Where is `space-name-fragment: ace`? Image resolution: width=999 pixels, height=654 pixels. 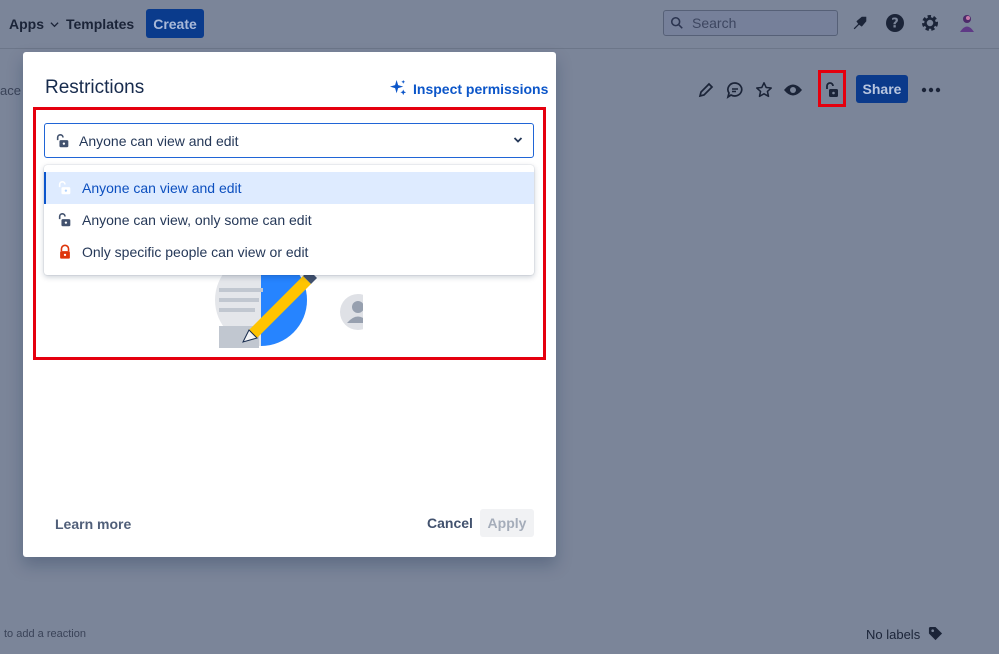 space-name-fragment: ace is located at coordinates (10, 90).